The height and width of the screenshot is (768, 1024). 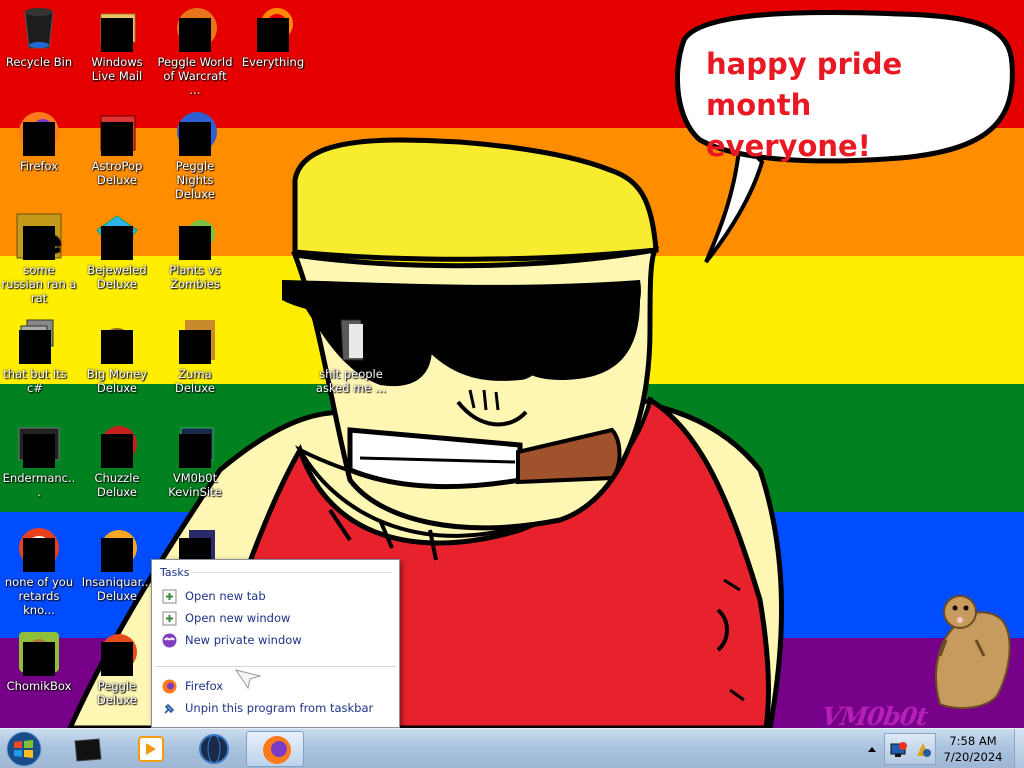 I want to click on icon-label: Big Money Deluxe, so click(x=117, y=381).